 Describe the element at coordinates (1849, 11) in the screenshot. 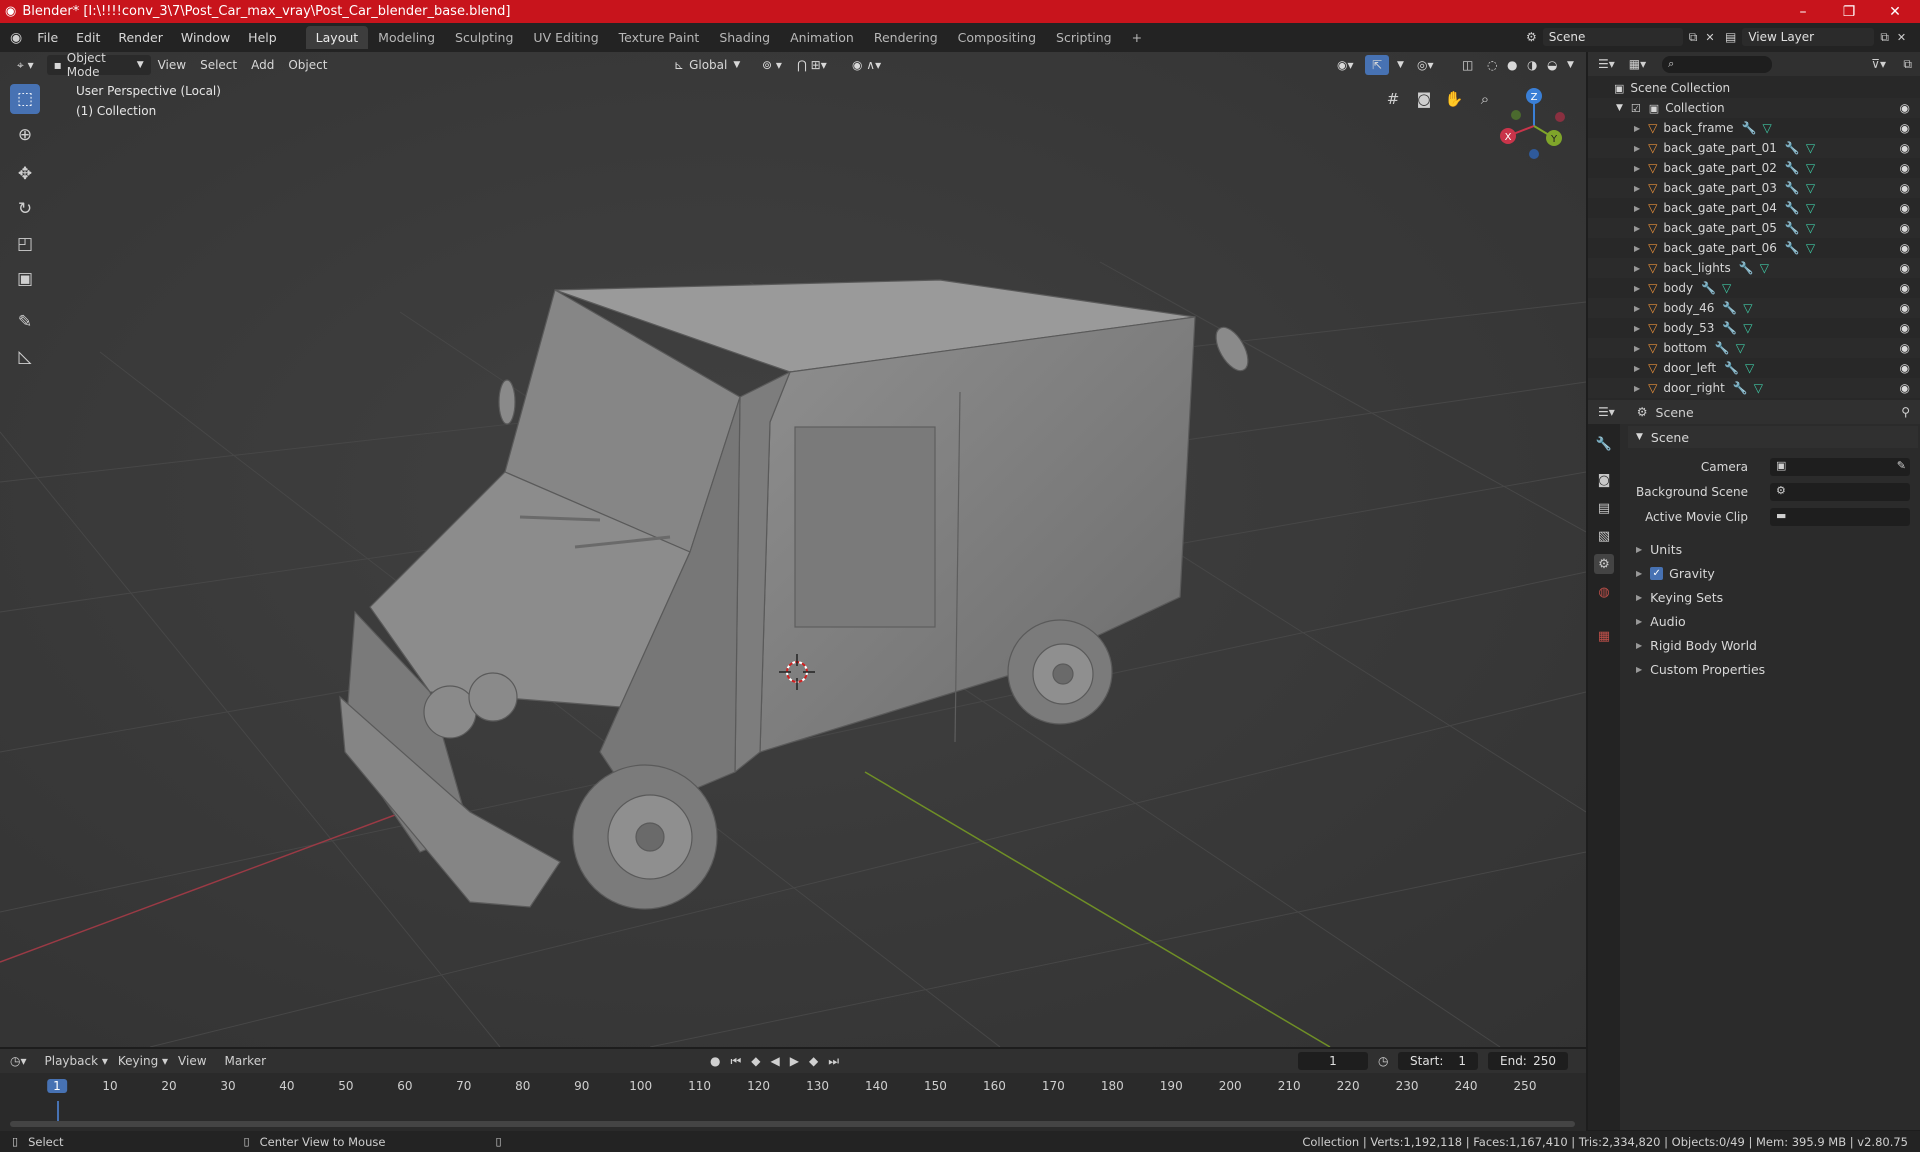

I see `maximize-button: ❐` at that location.